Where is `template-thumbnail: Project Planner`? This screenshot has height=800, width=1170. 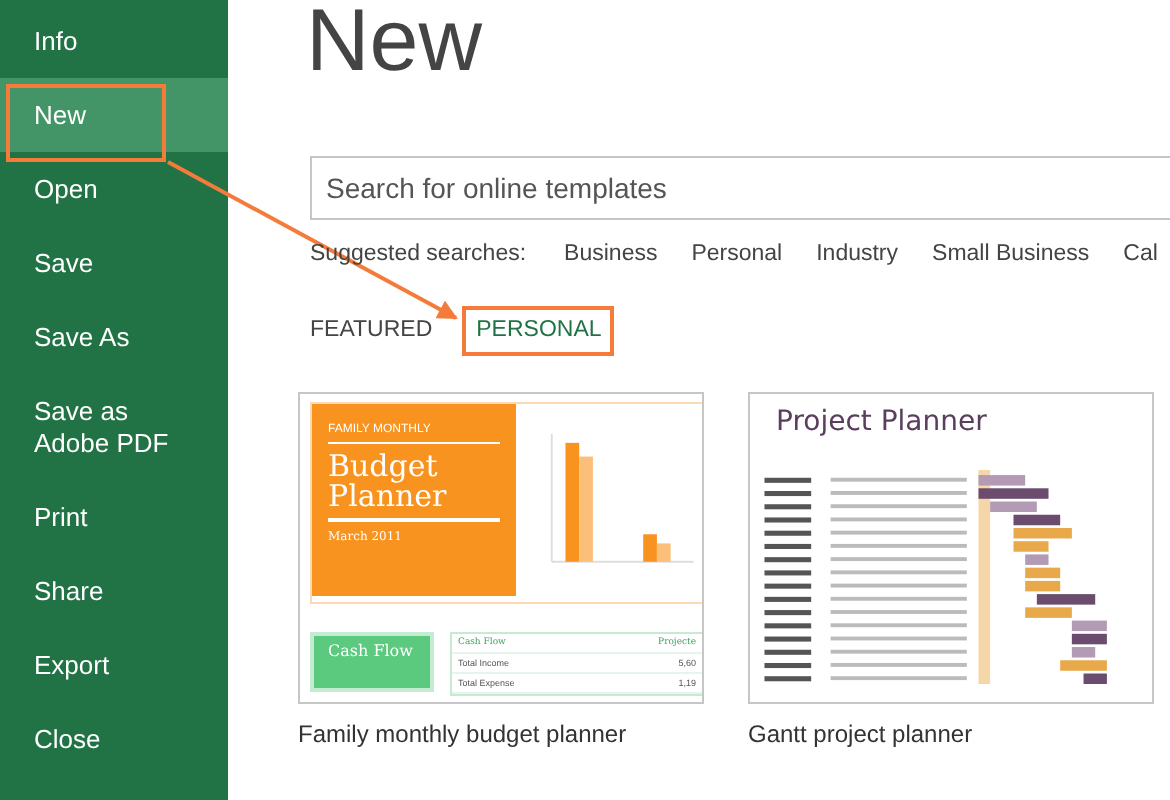
template-thumbnail: Project Planner is located at coordinates (951, 548).